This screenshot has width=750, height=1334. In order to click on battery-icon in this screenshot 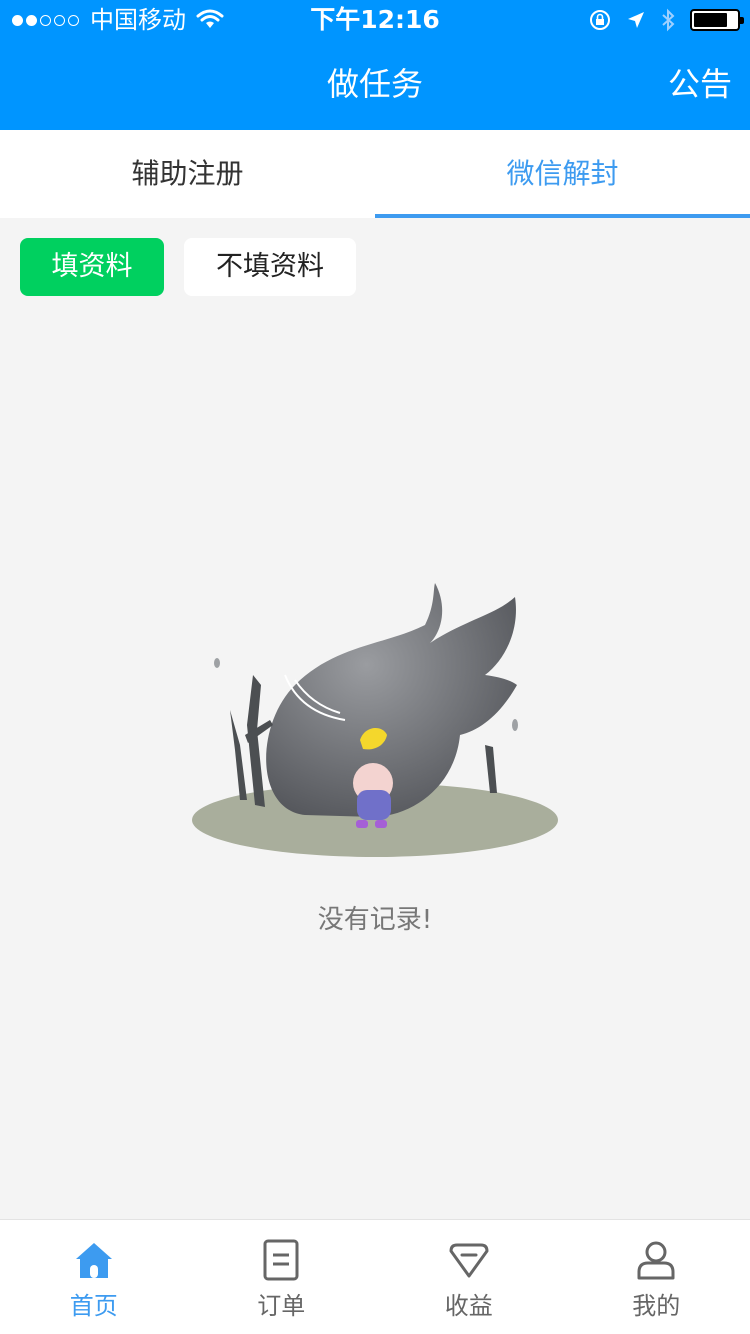, I will do `click(717, 20)`.